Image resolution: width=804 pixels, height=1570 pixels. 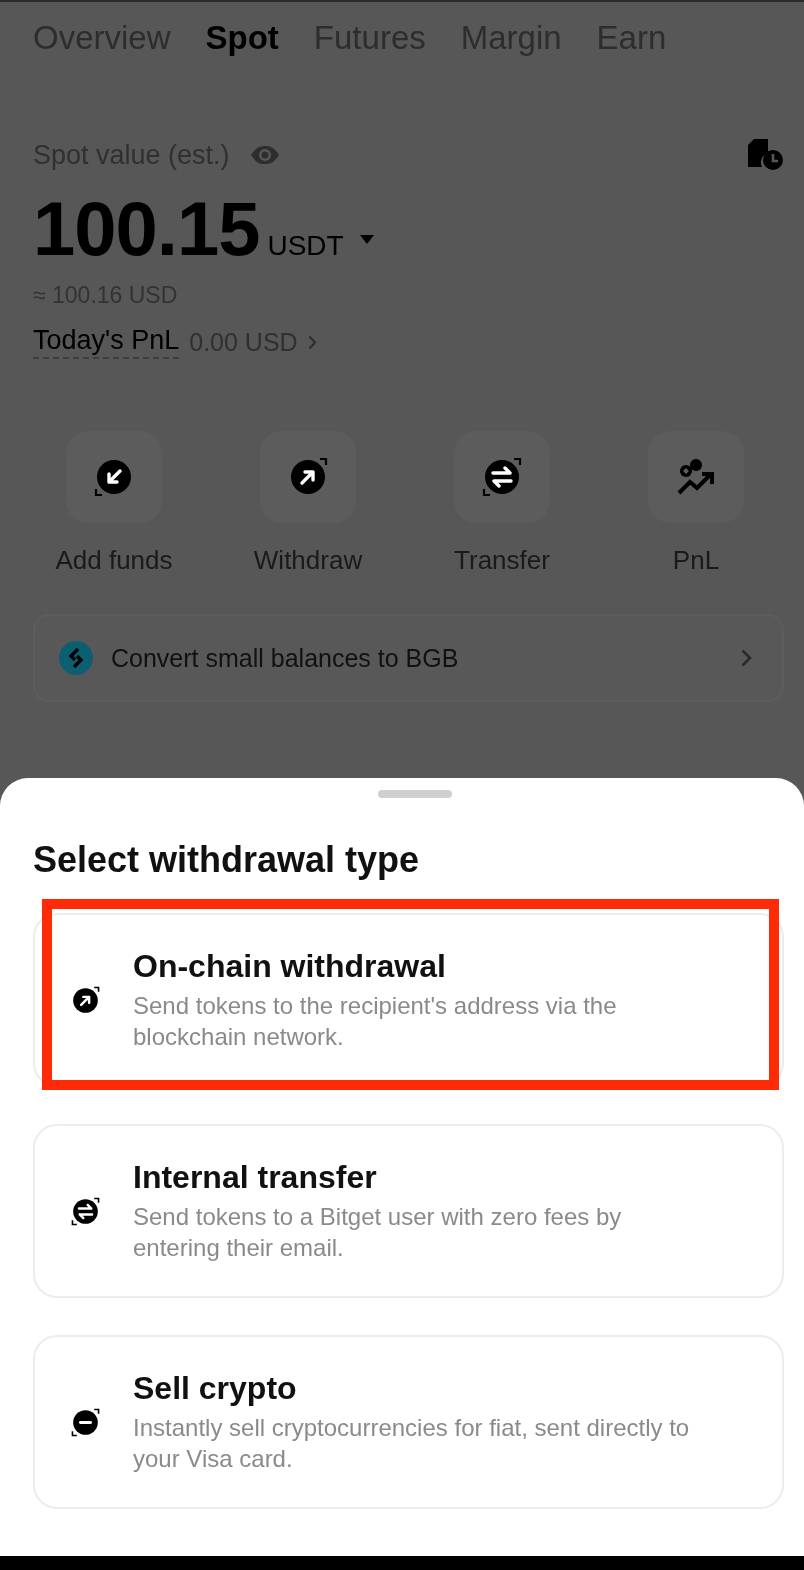 I want to click on option-description: Send tokens to the recipient's address via the blockchain network., so click(x=375, y=1021).